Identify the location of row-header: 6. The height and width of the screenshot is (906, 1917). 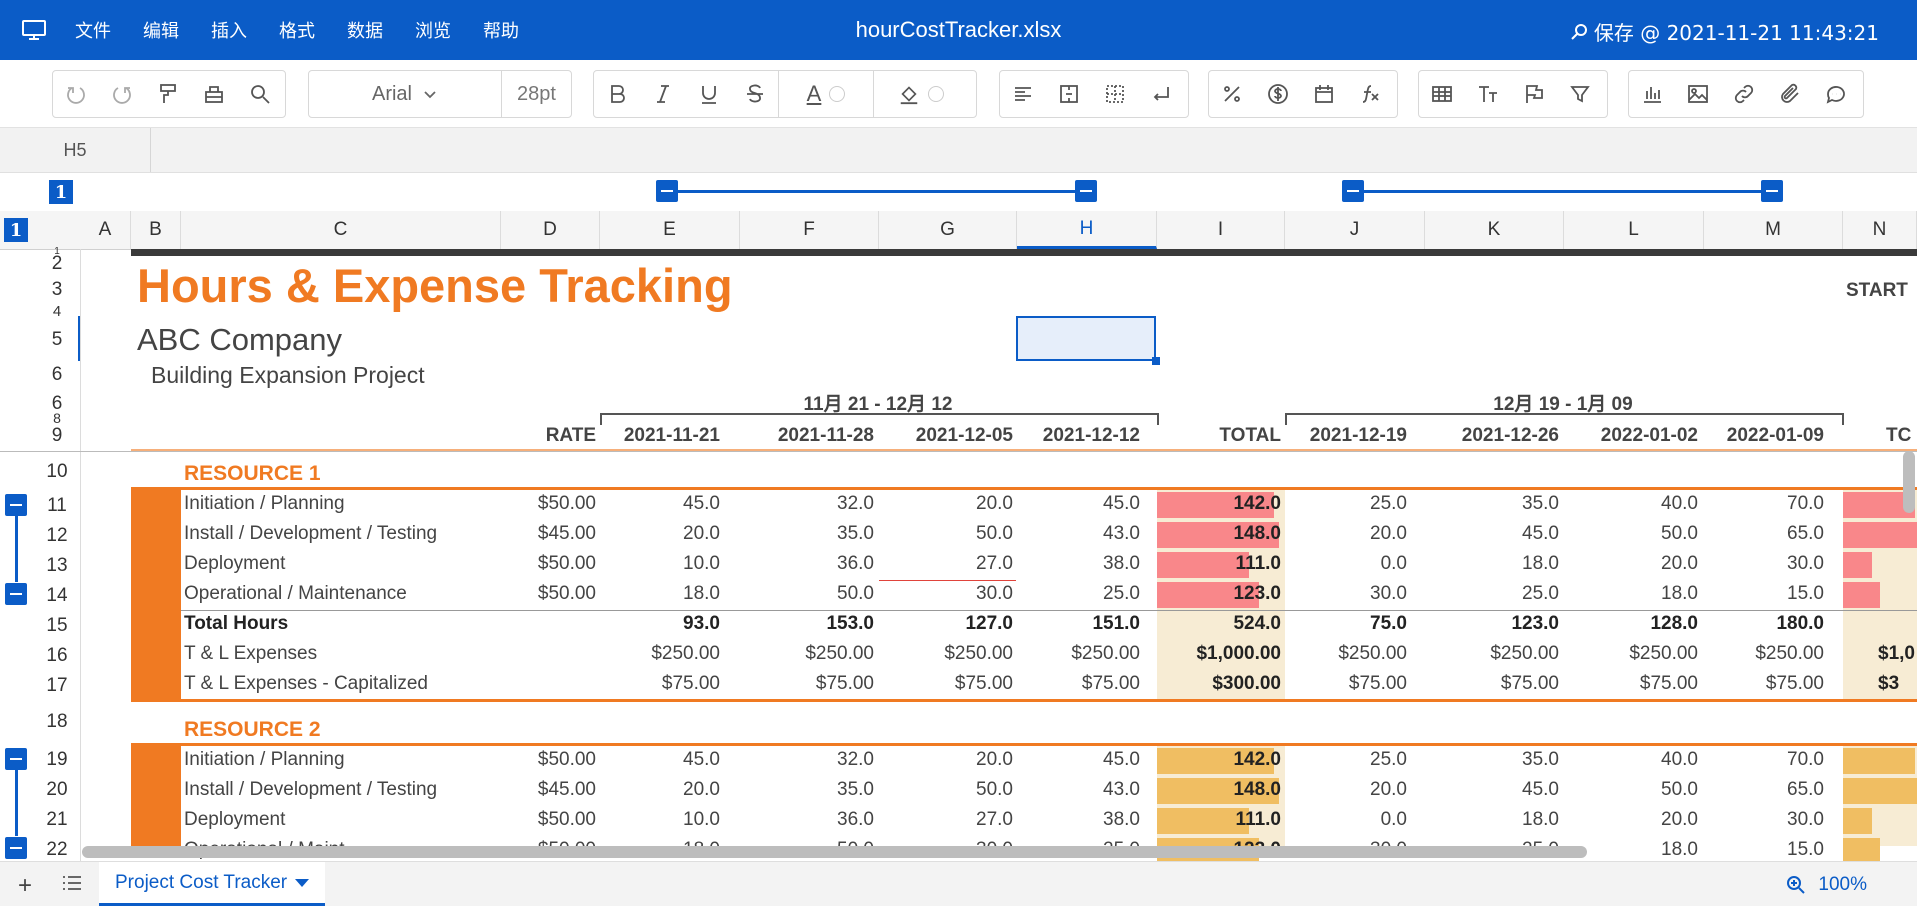
(57, 375).